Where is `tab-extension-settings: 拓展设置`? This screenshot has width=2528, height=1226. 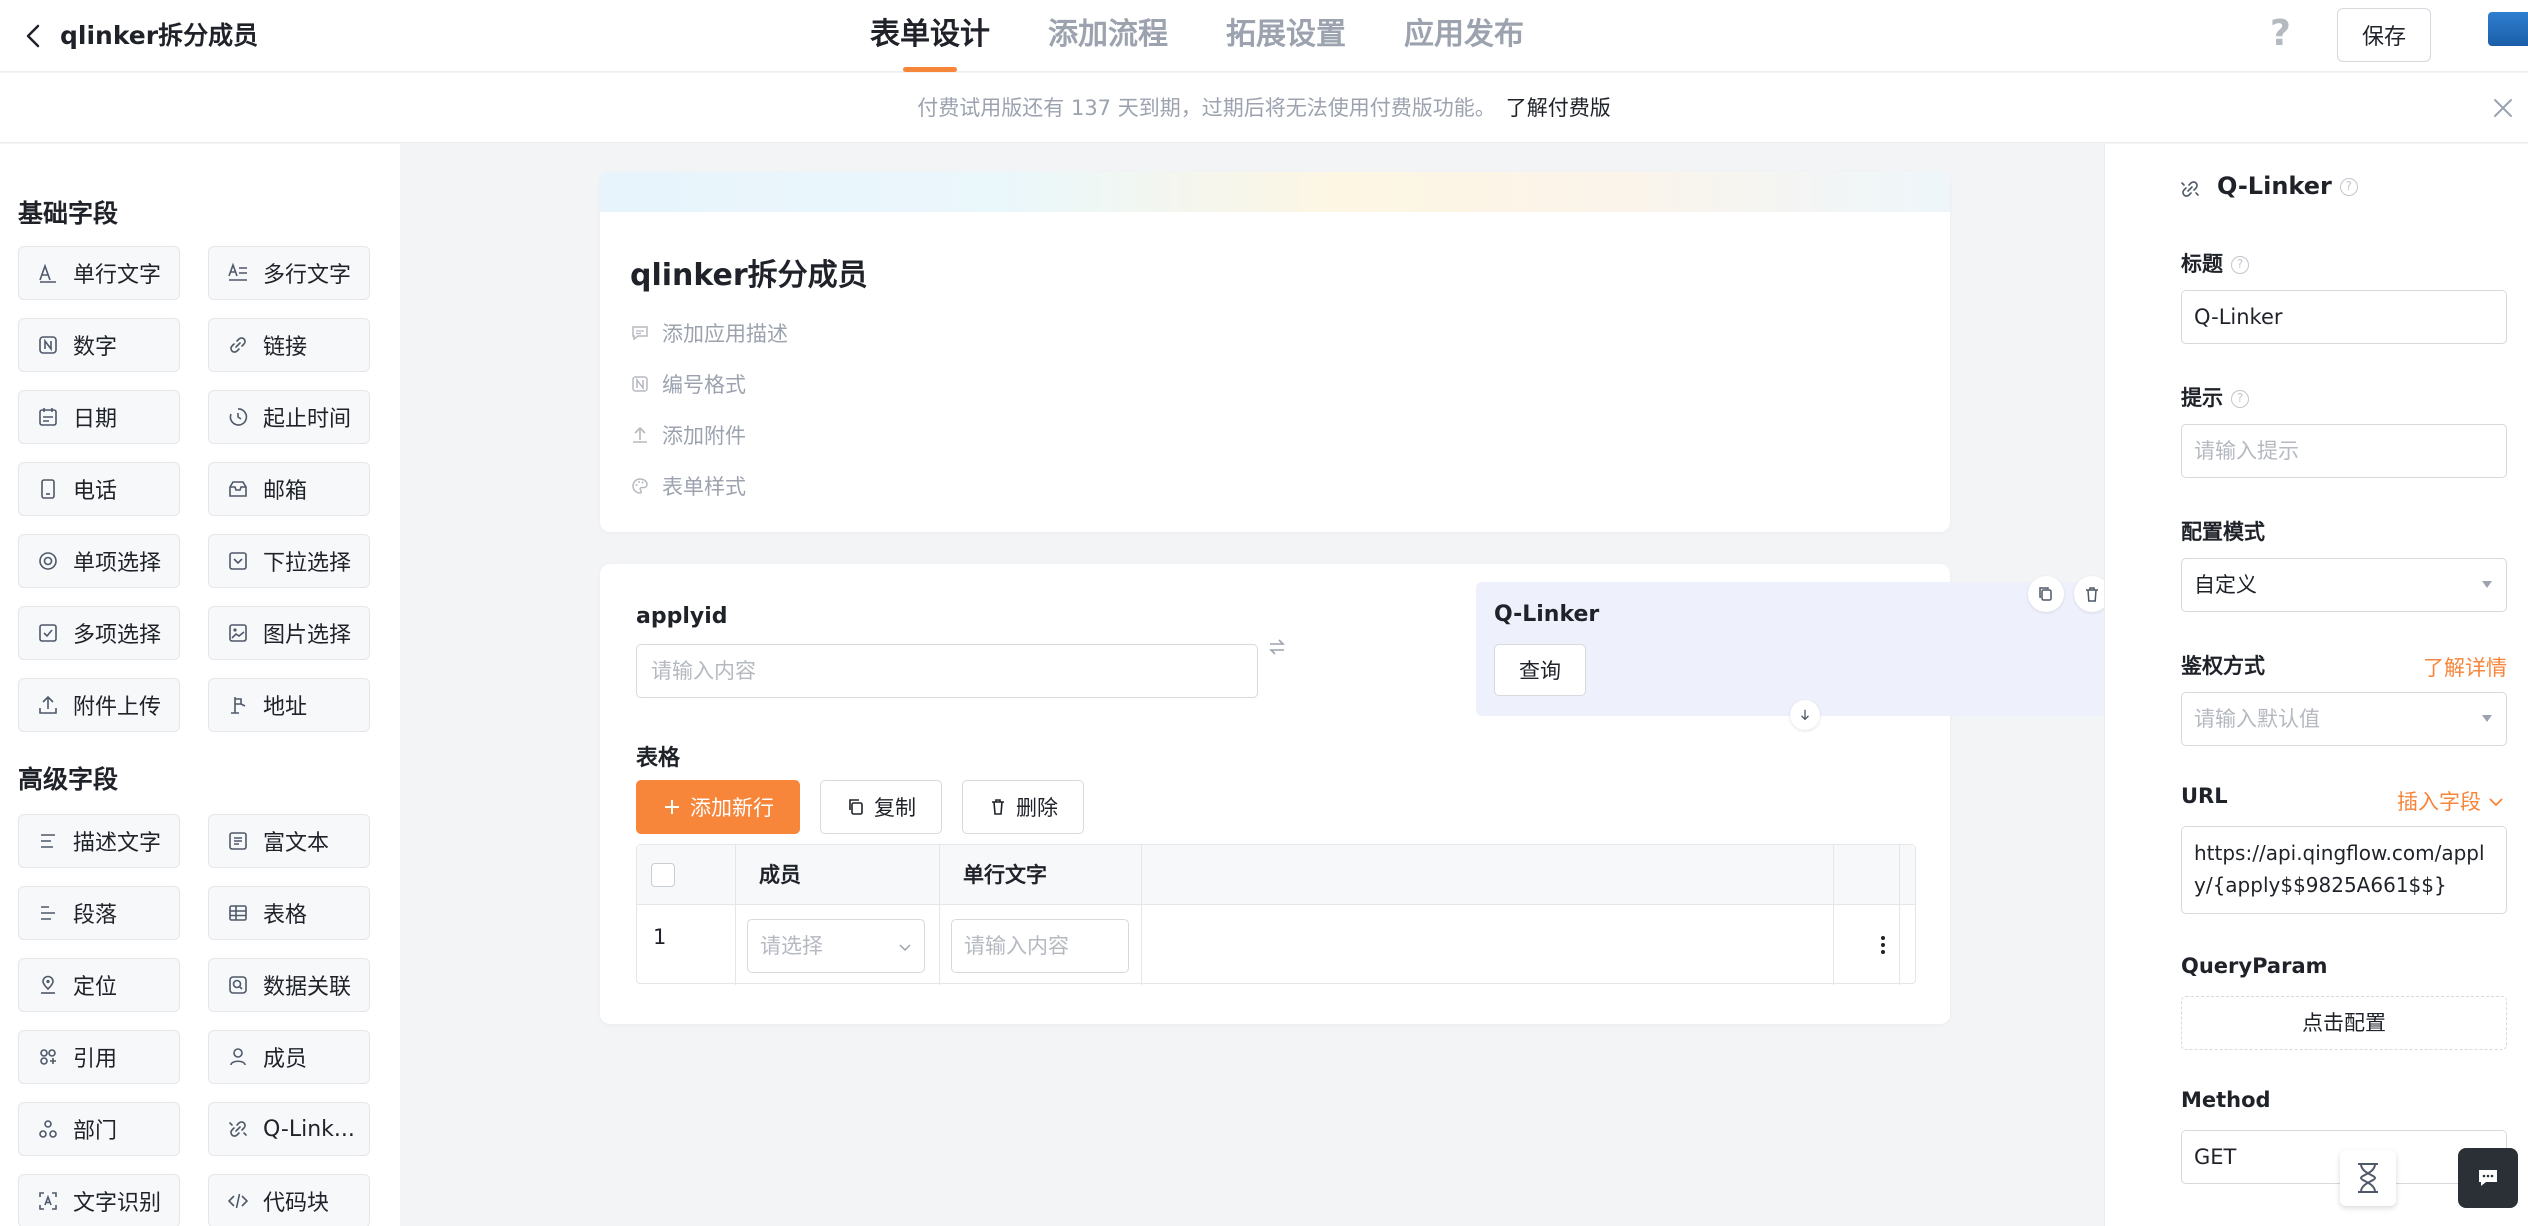 tab-extension-settings: 拓展设置 is located at coordinates (1286, 36).